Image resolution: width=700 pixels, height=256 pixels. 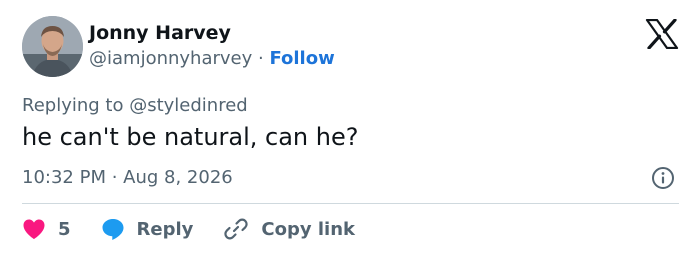 What do you see at coordinates (113, 229) in the screenshot?
I see `speech-bubble-icon` at bounding box center [113, 229].